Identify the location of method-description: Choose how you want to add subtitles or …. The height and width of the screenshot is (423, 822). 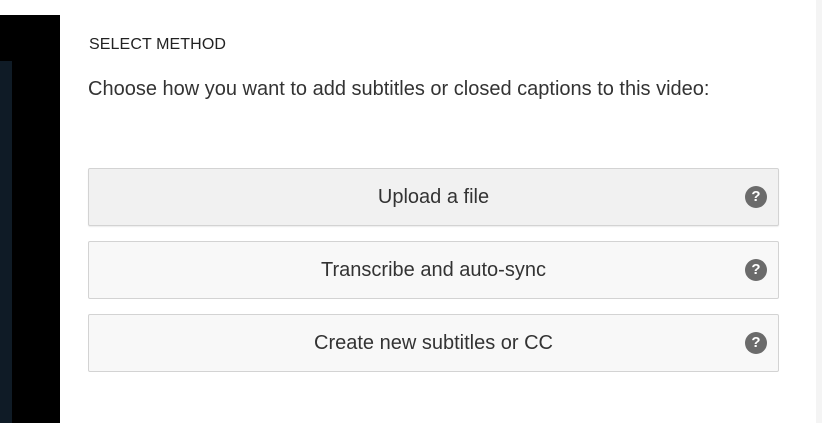
(399, 89).